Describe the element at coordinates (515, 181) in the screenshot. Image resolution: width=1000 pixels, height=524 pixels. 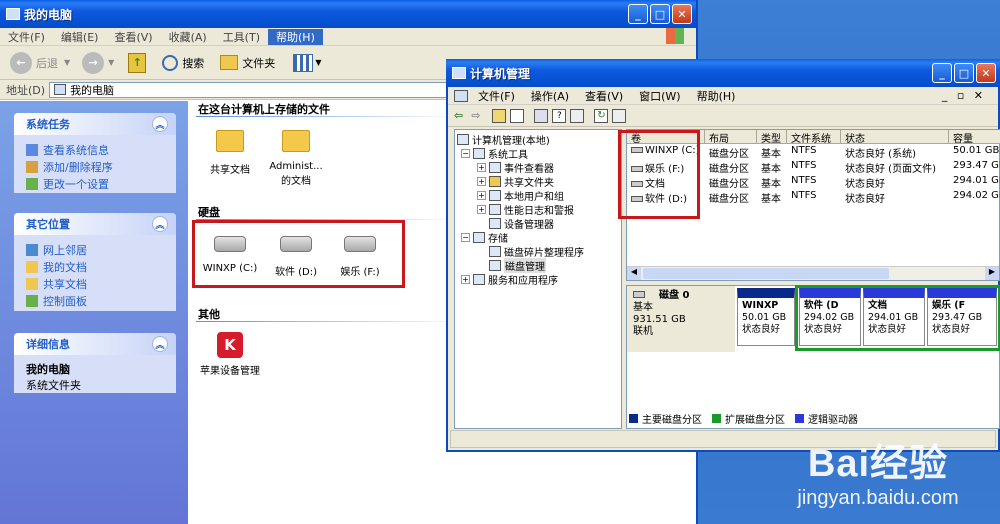
I see `tree-node-shared-folders: + 共享文件夹` at that location.